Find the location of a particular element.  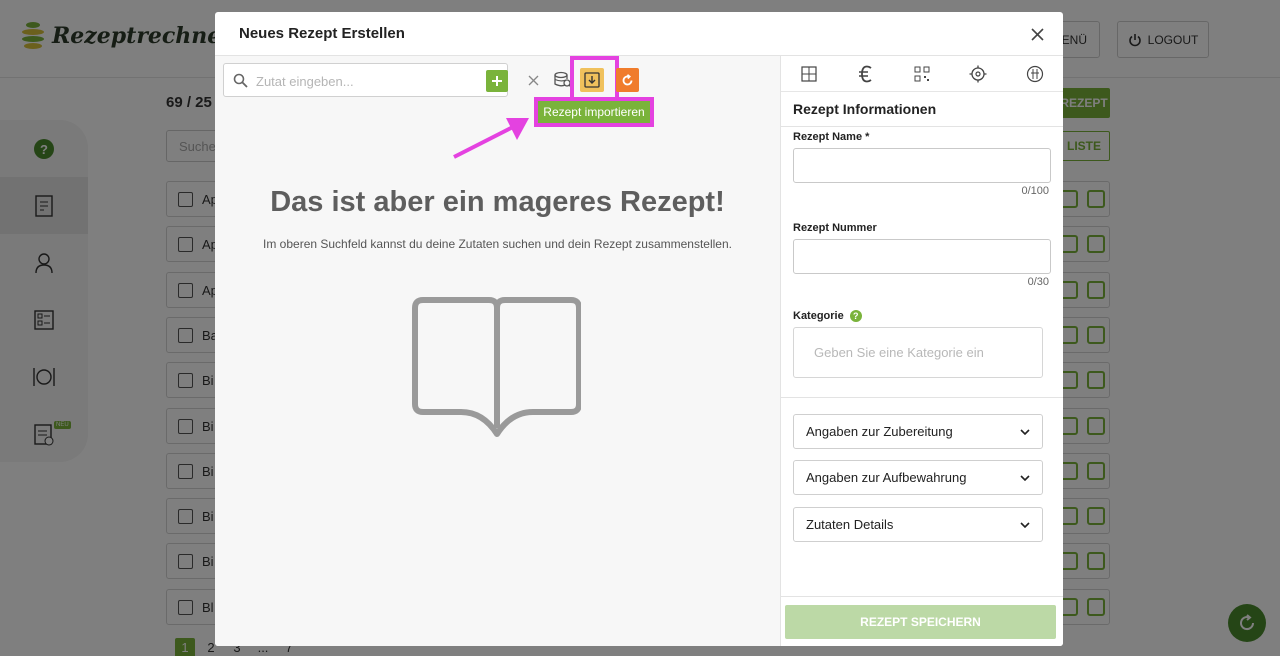

accordion-ingredient-details: Zutaten Details is located at coordinates (918, 524).